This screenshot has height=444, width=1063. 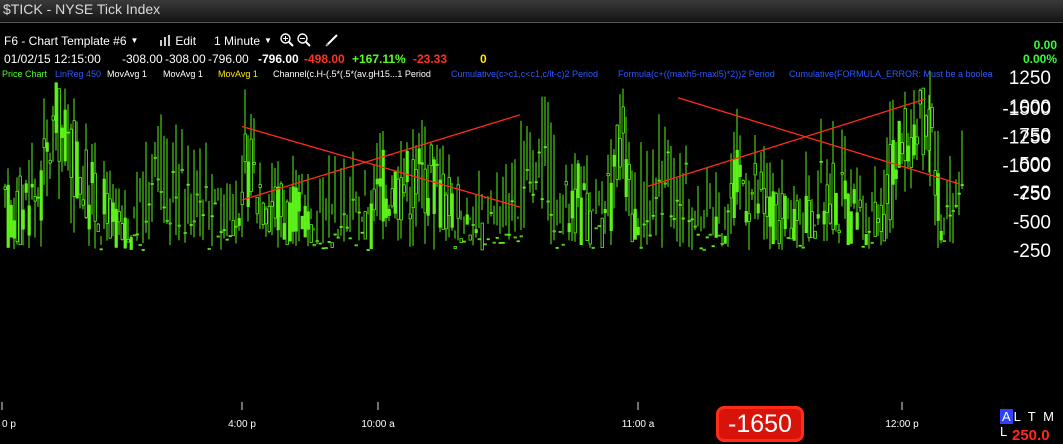 I want to click on x-tick-label: 10:00 a, so click(x=378, y=424).